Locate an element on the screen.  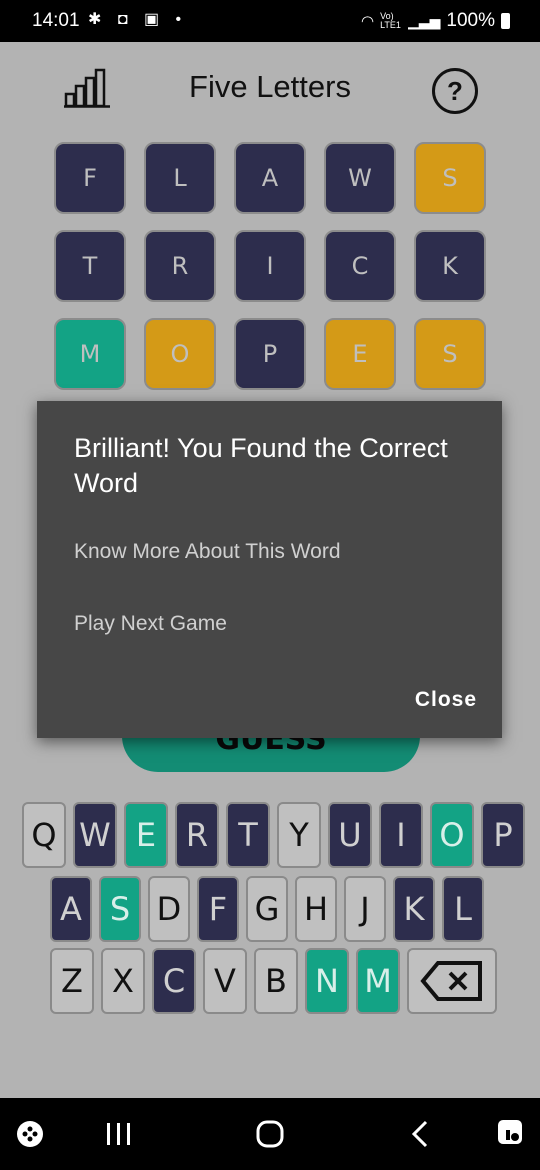
key-e: E is located at coordinates (146, 835).